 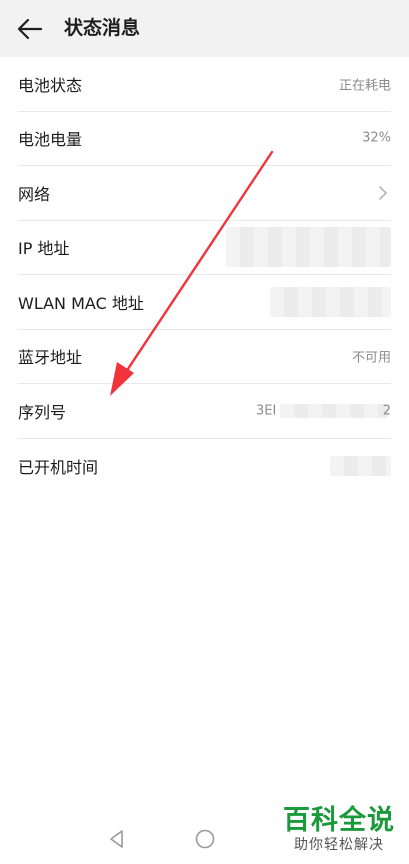 I want to click on row-label: 网络, so click(x=34, y=194).